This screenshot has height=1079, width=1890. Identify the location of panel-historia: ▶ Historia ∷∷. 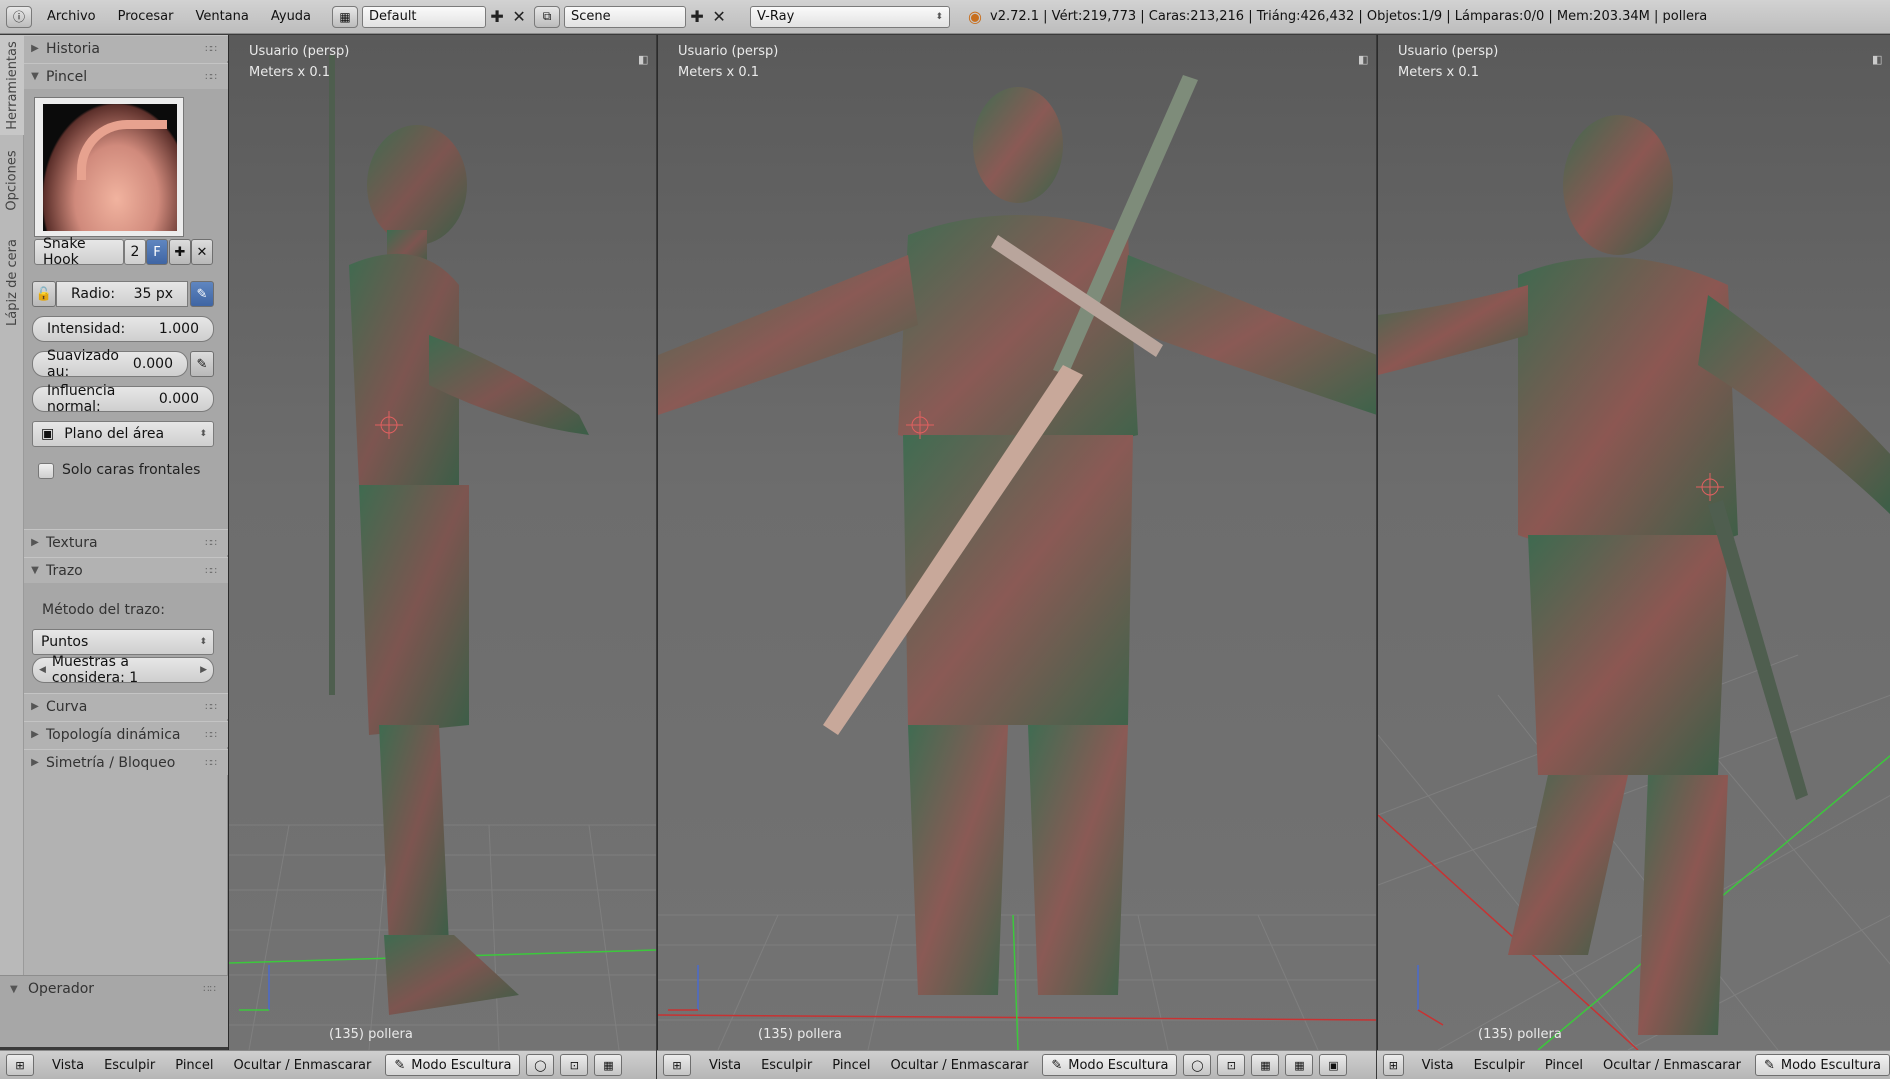
(126, 48).